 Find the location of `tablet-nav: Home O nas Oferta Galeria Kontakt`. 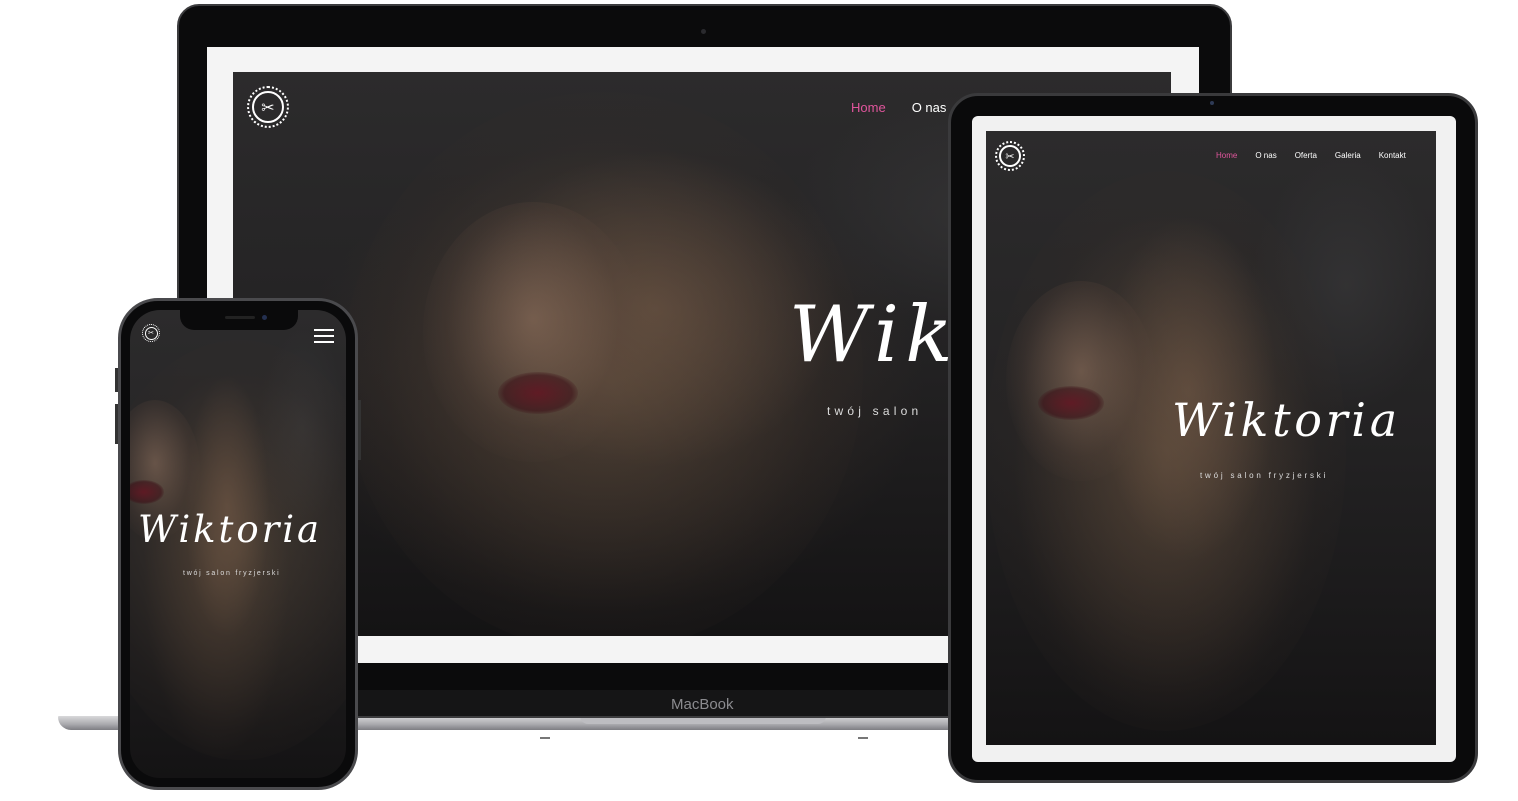

tablet-nav: Home O nas Oferta Galeria Kontakt is located at coordinates (1311, 155).